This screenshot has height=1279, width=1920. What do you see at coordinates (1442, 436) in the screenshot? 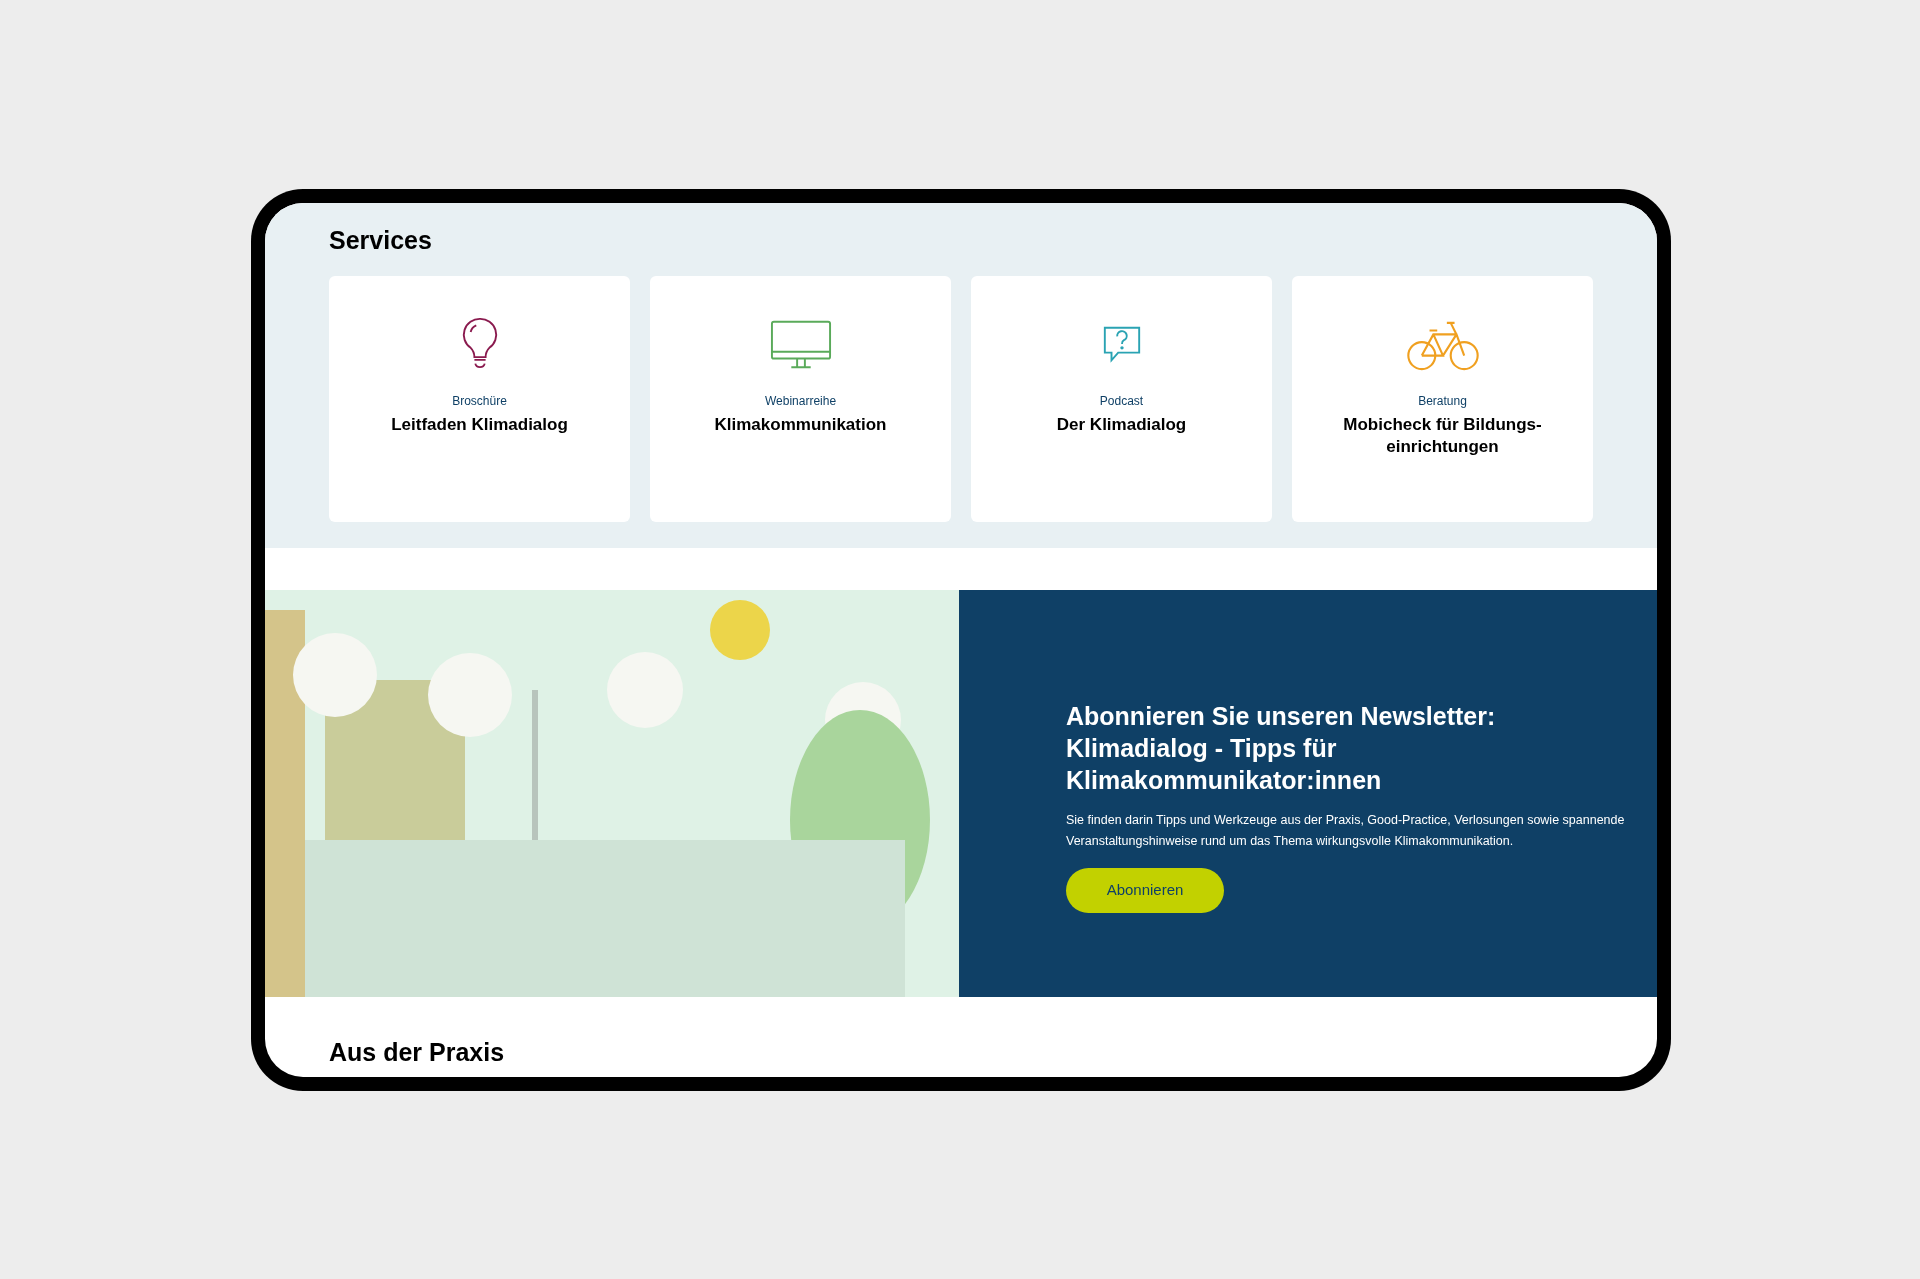
I see `card-title: Mobicheck für Bildungs-einrichtungen` at bounding box center [1442, 436].